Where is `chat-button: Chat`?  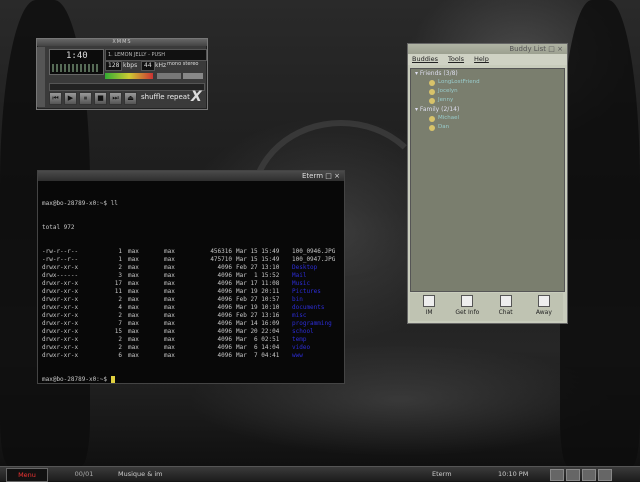 chat-button: Chat is located at coordinates (506, 307).